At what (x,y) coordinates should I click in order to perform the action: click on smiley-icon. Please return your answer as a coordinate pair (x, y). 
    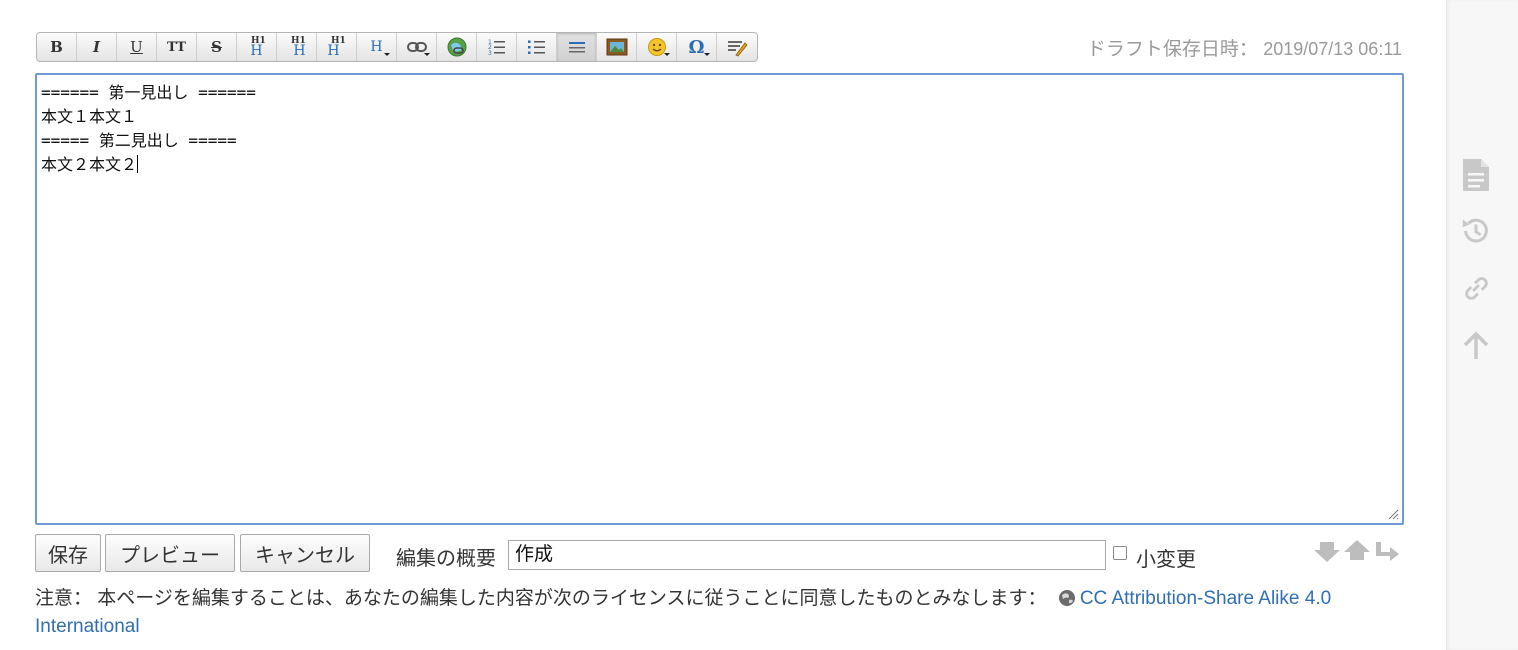
    Looking at the image, I should click on (656, 47).